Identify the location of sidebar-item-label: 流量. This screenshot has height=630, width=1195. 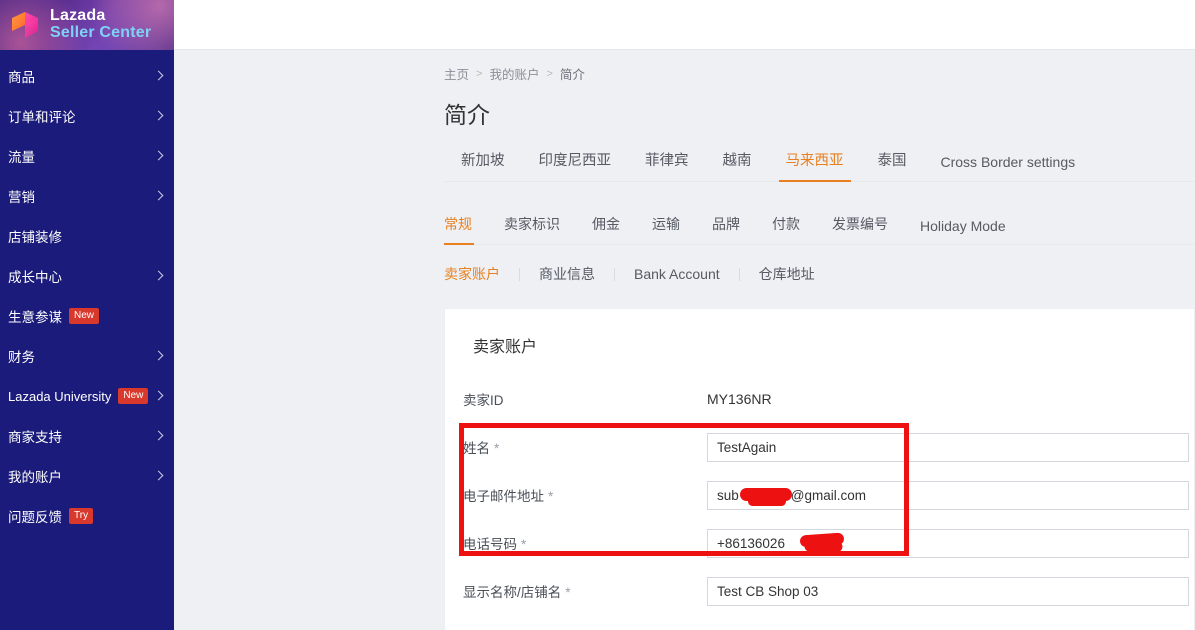
(21, 157).